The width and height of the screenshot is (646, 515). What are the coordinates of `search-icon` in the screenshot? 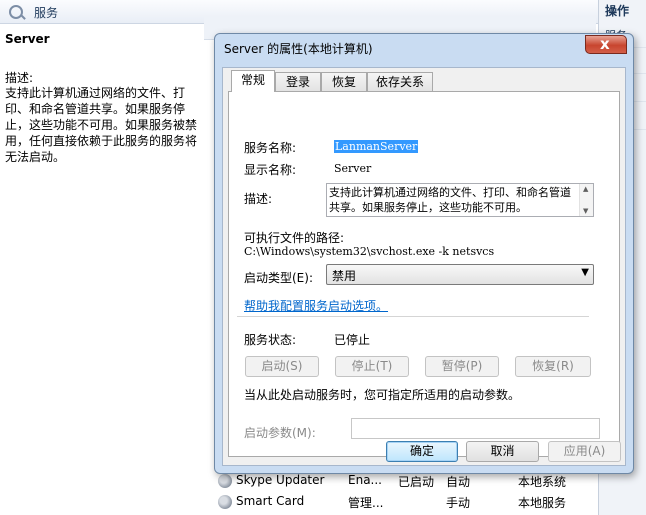 It's located at (16, 12).